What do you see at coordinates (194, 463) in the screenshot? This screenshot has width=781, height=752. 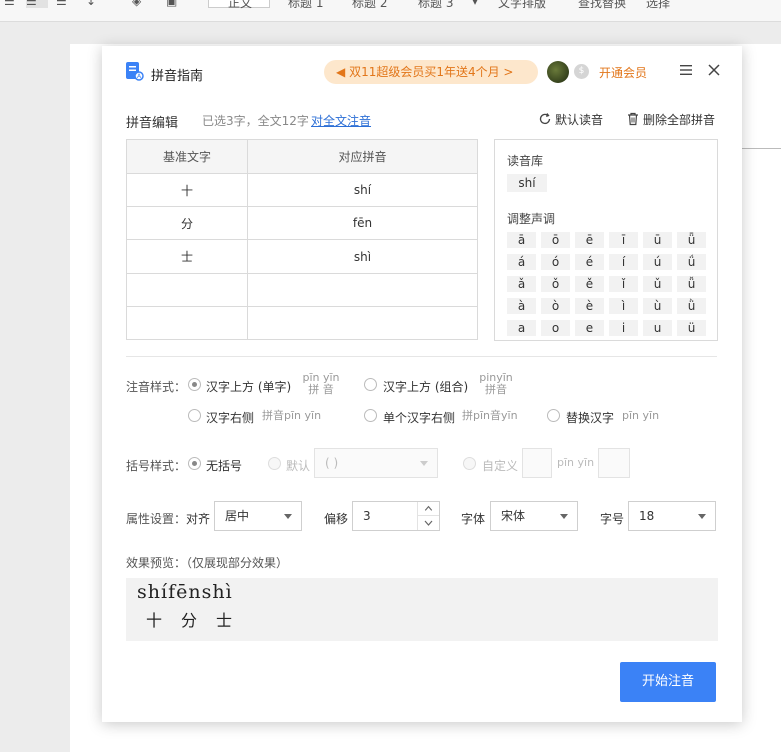 I see `radio-no-bracket` at bounding box center [194, 463].